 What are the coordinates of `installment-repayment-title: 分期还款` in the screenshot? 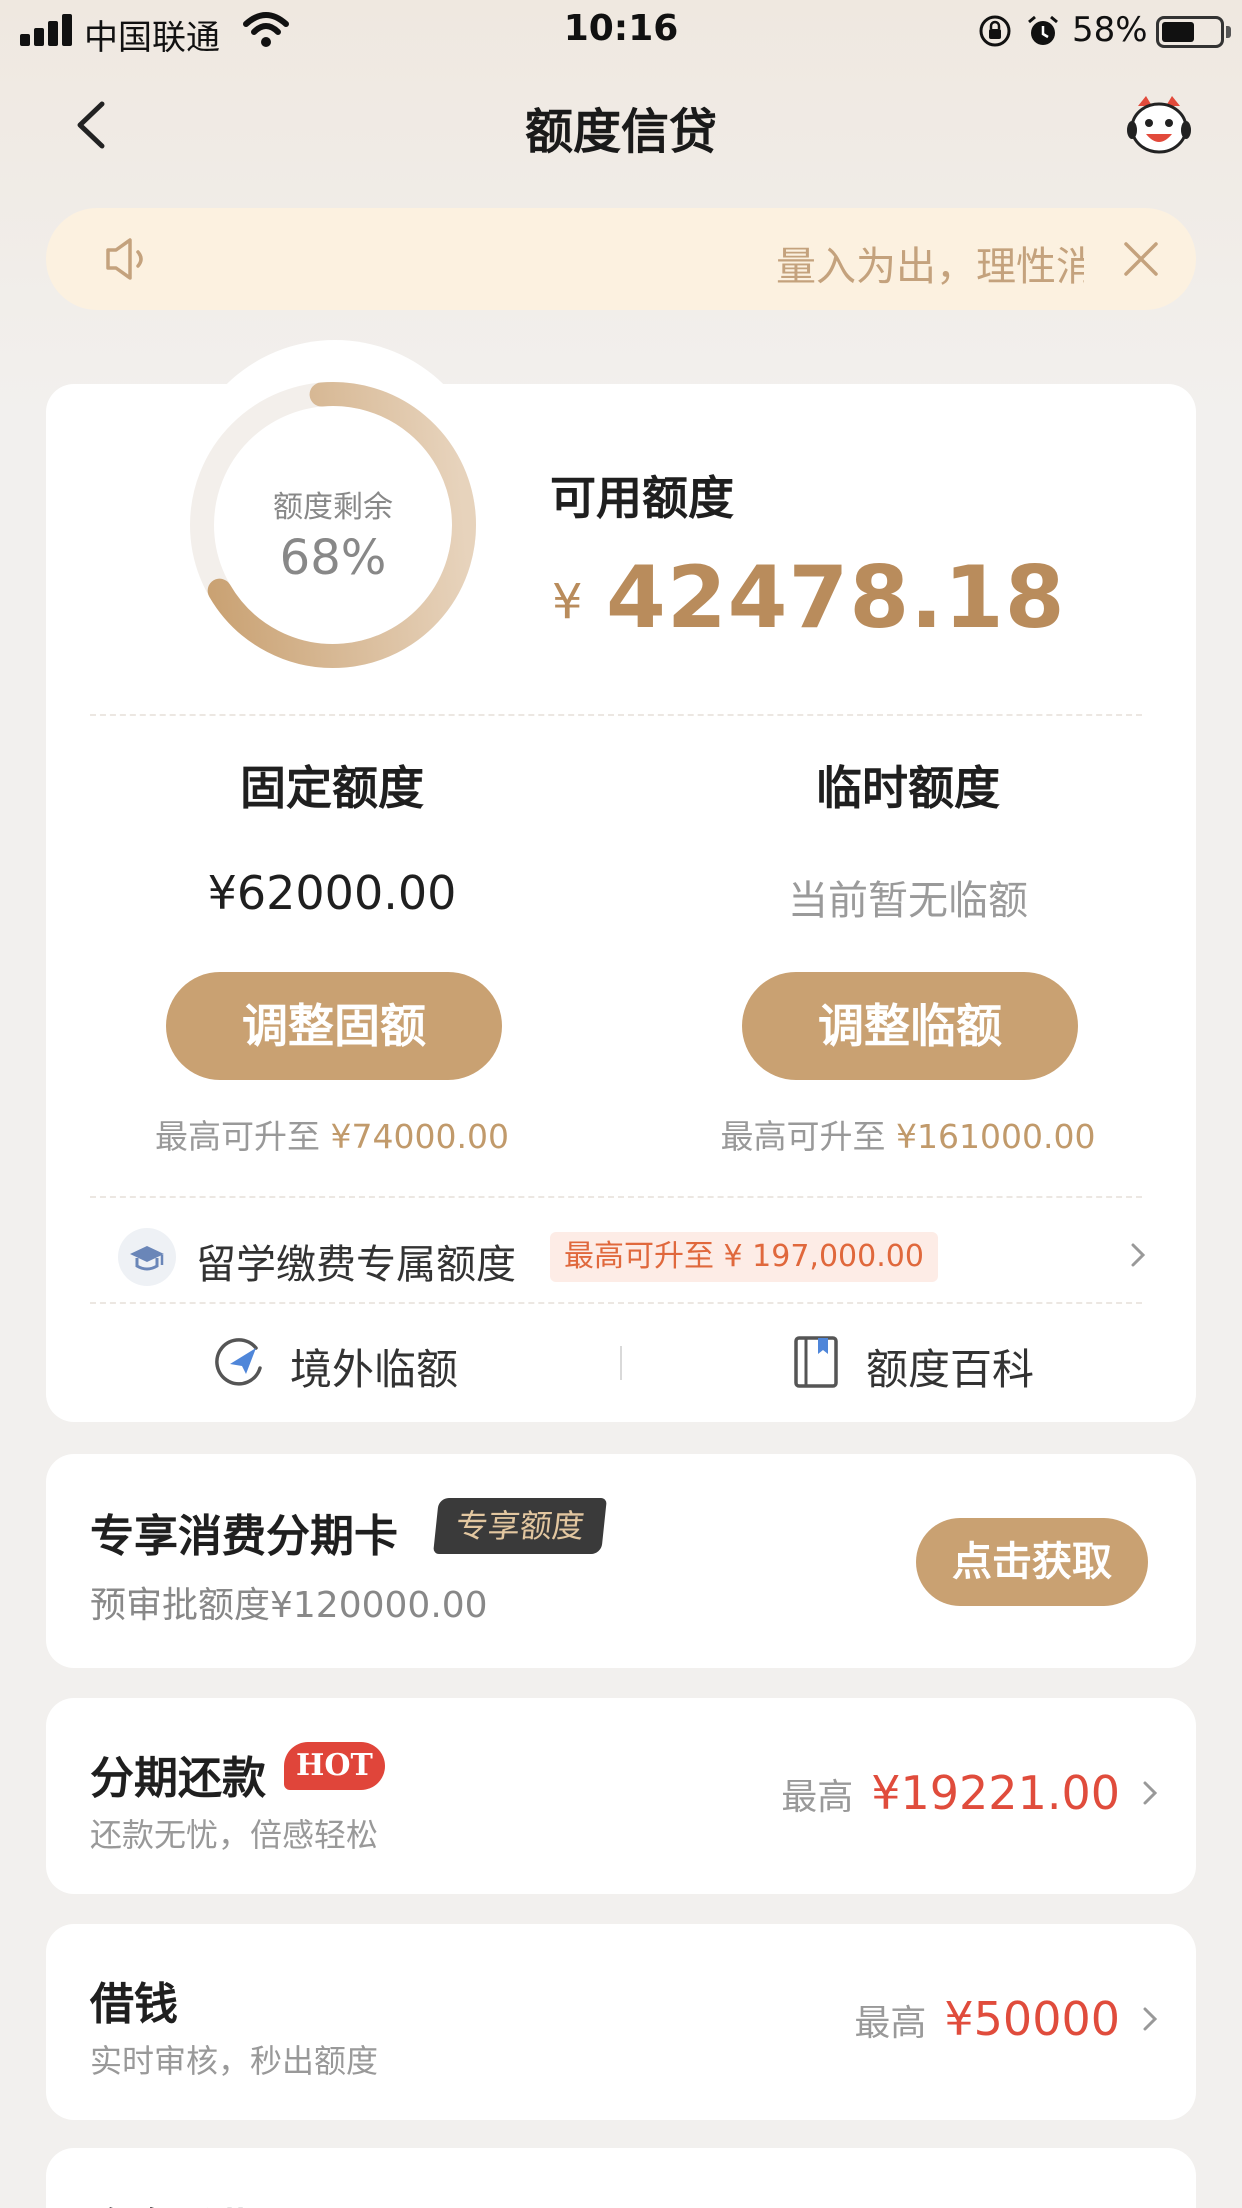 It's located at (178, 1778).